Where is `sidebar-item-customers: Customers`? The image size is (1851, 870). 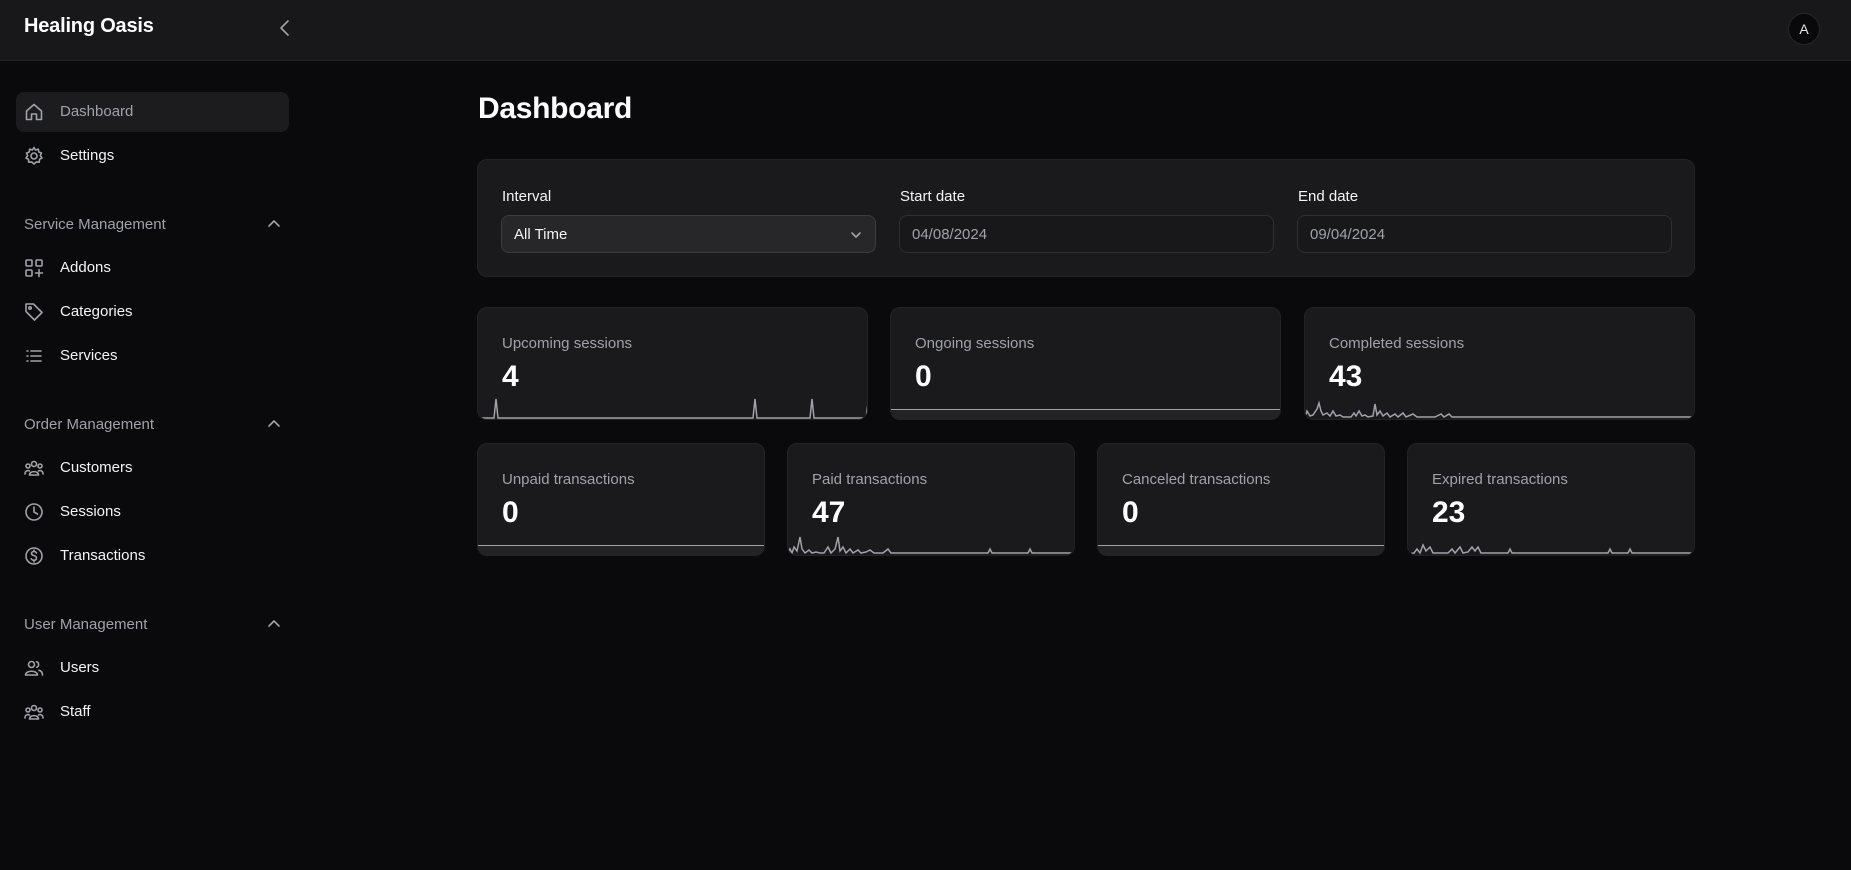
sidebar-item-customers: Customers is located at coordinates (152, 468).